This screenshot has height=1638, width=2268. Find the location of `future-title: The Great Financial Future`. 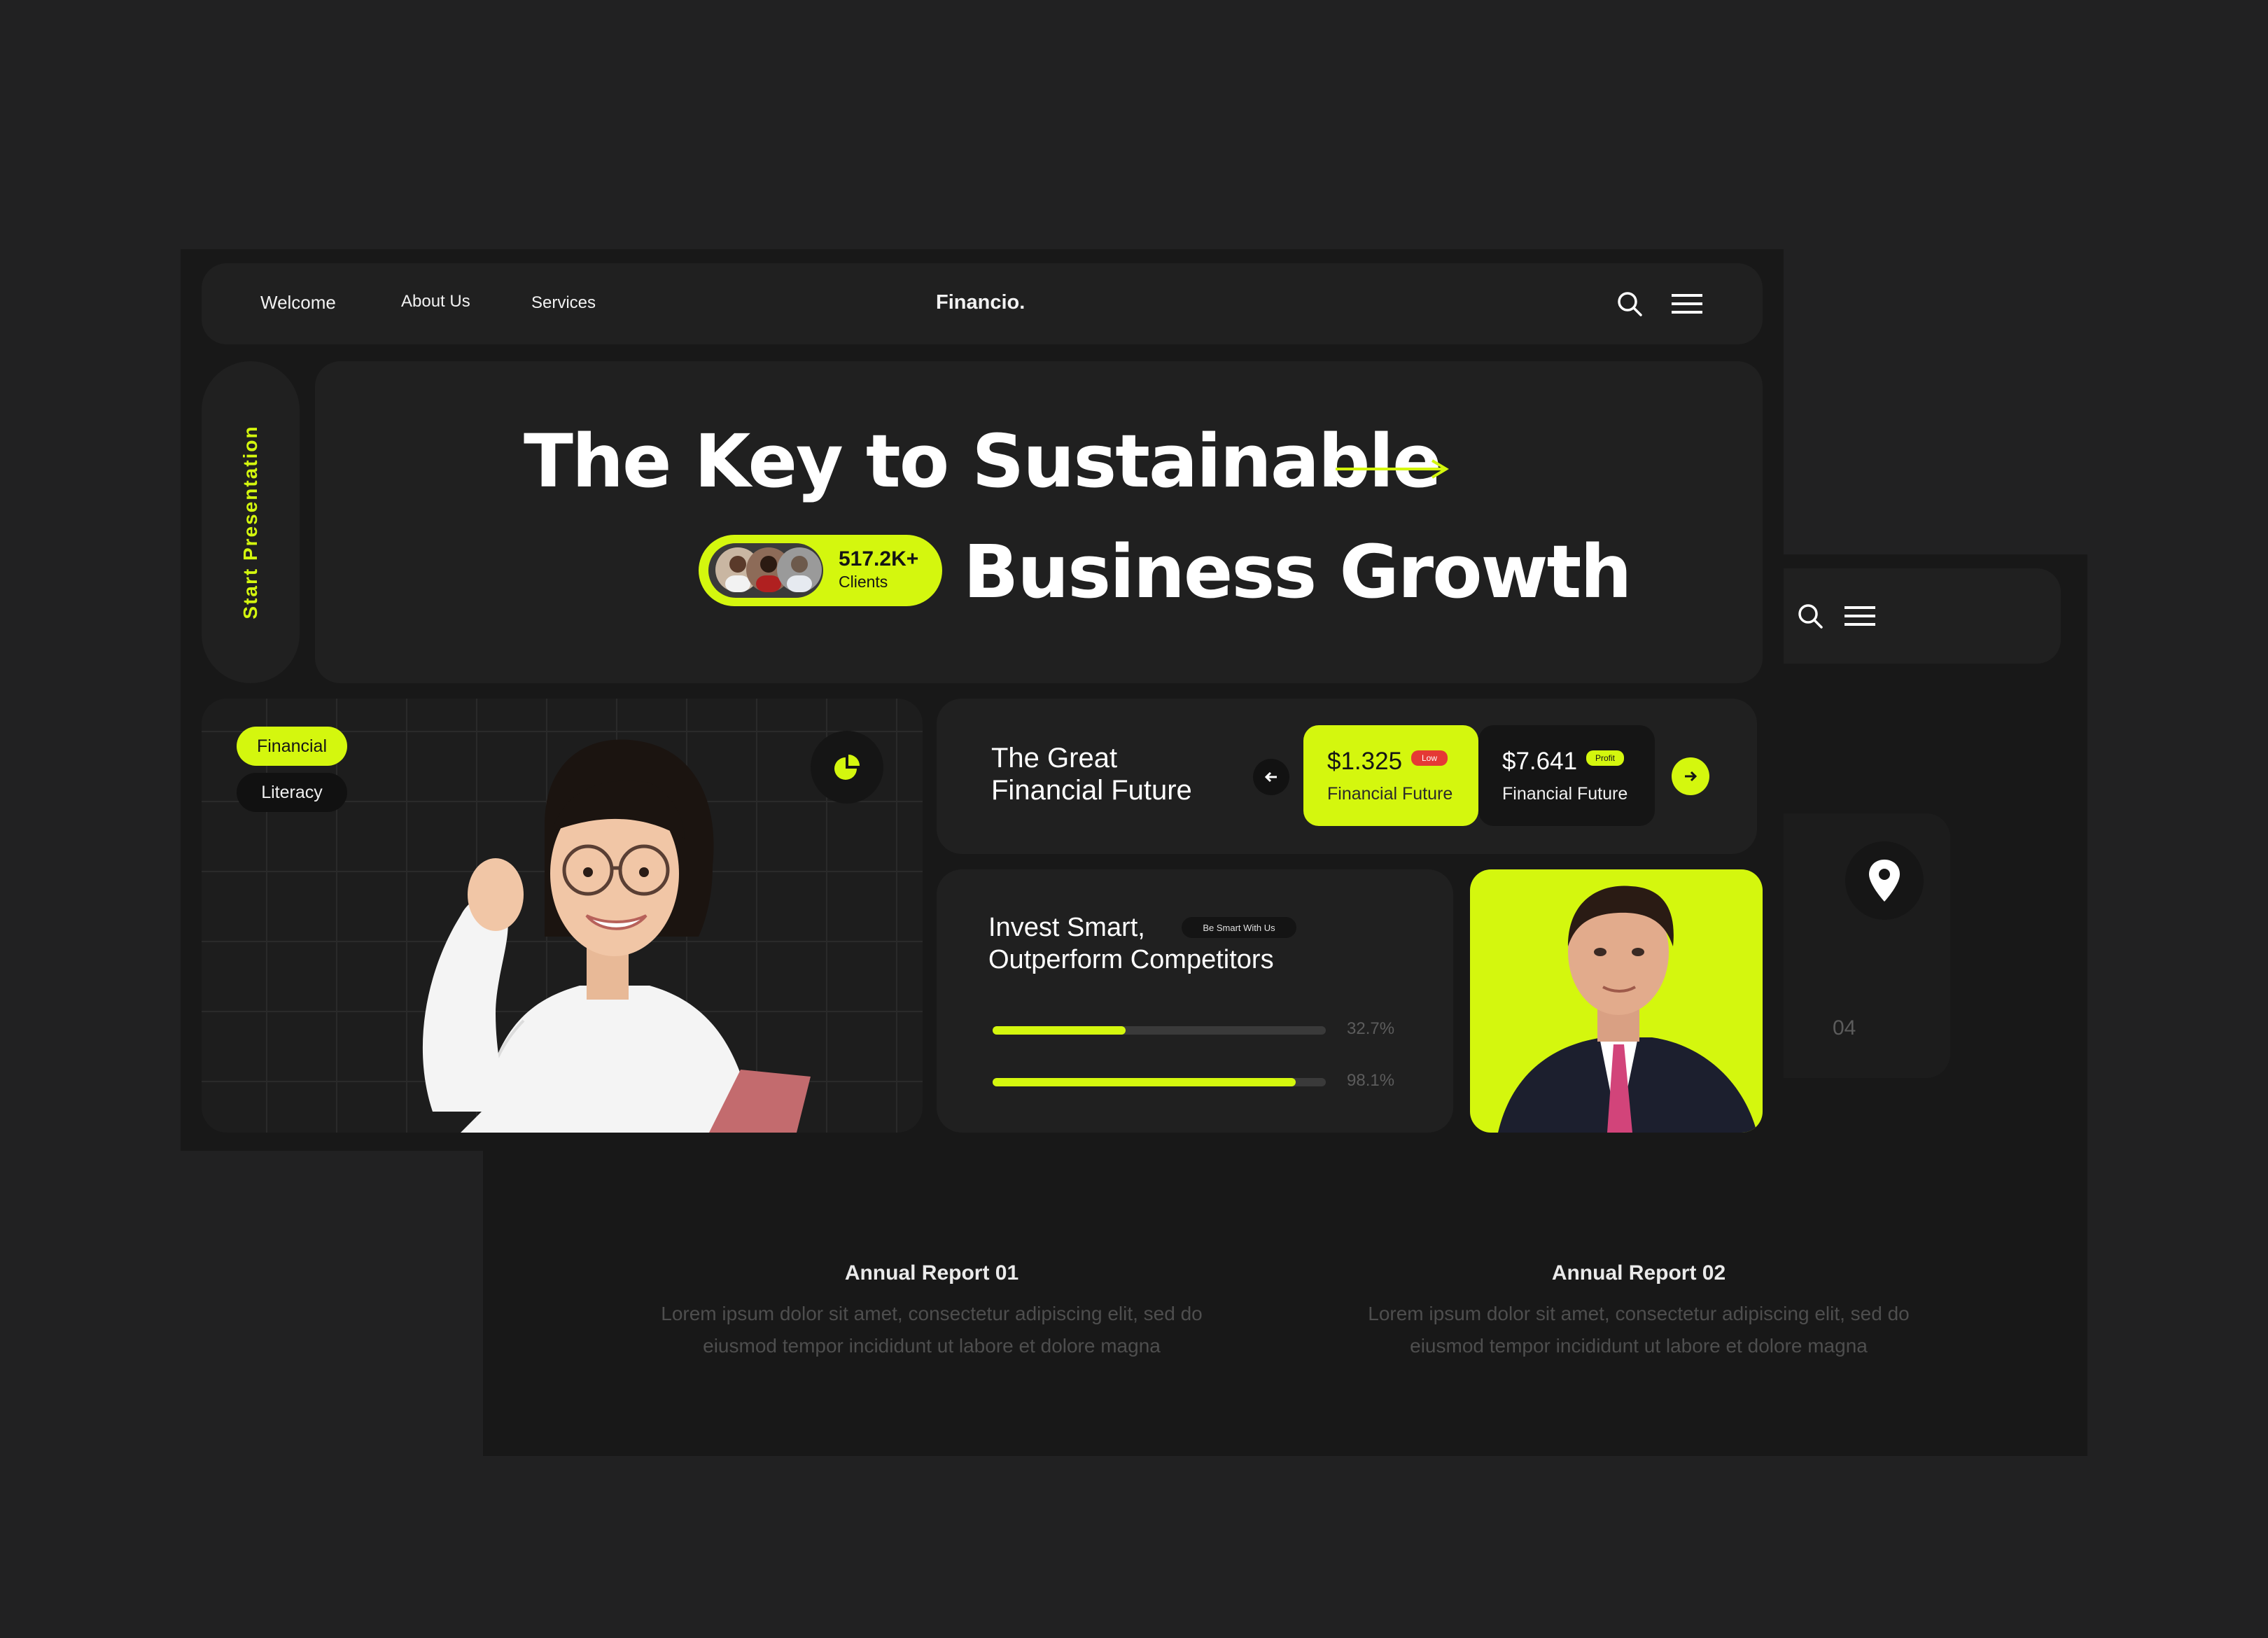

future-title: The Great Financial Future is located at coordinates (1091, 774).